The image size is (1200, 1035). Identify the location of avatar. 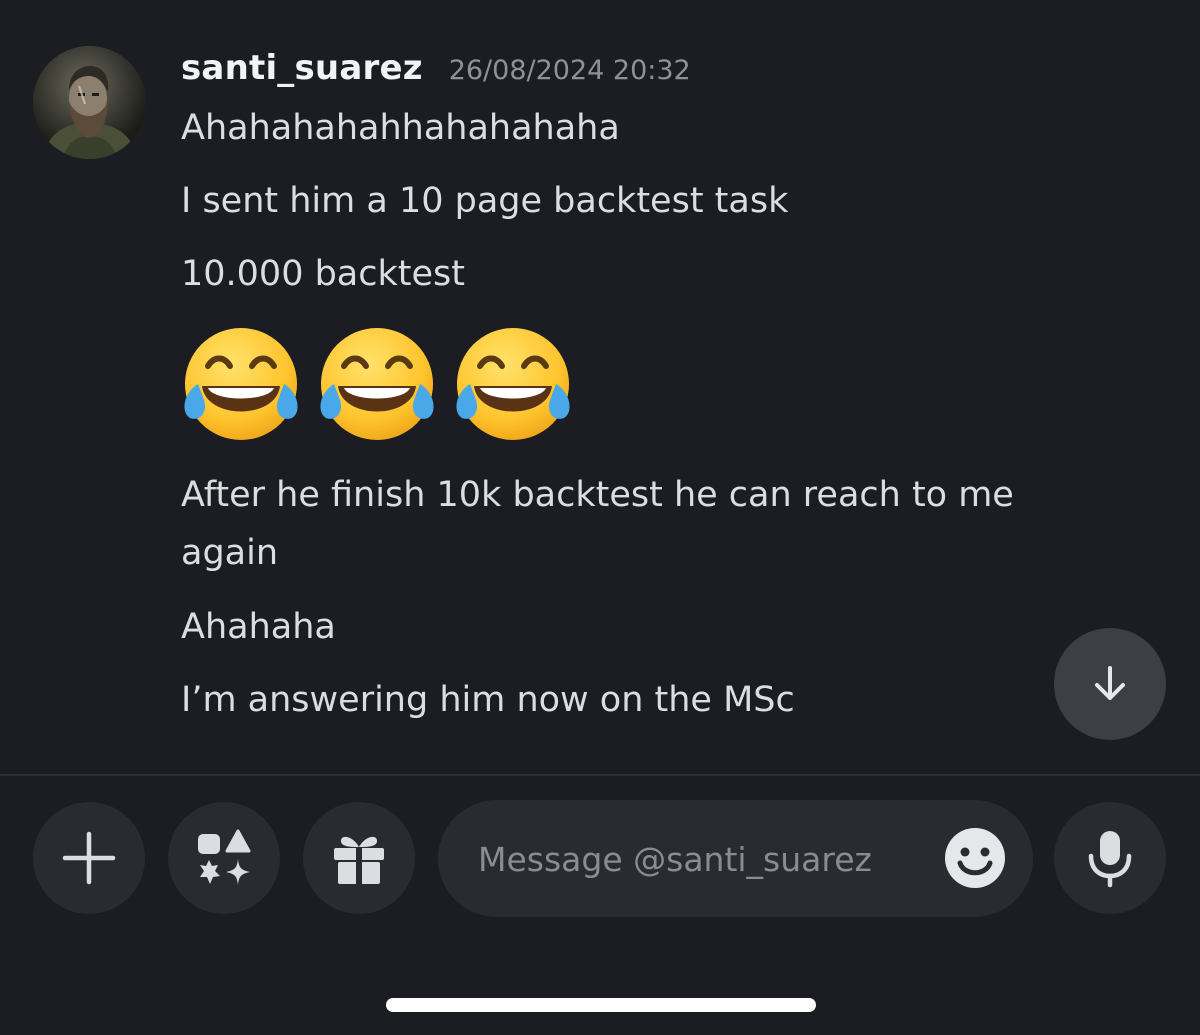
(89, 102).